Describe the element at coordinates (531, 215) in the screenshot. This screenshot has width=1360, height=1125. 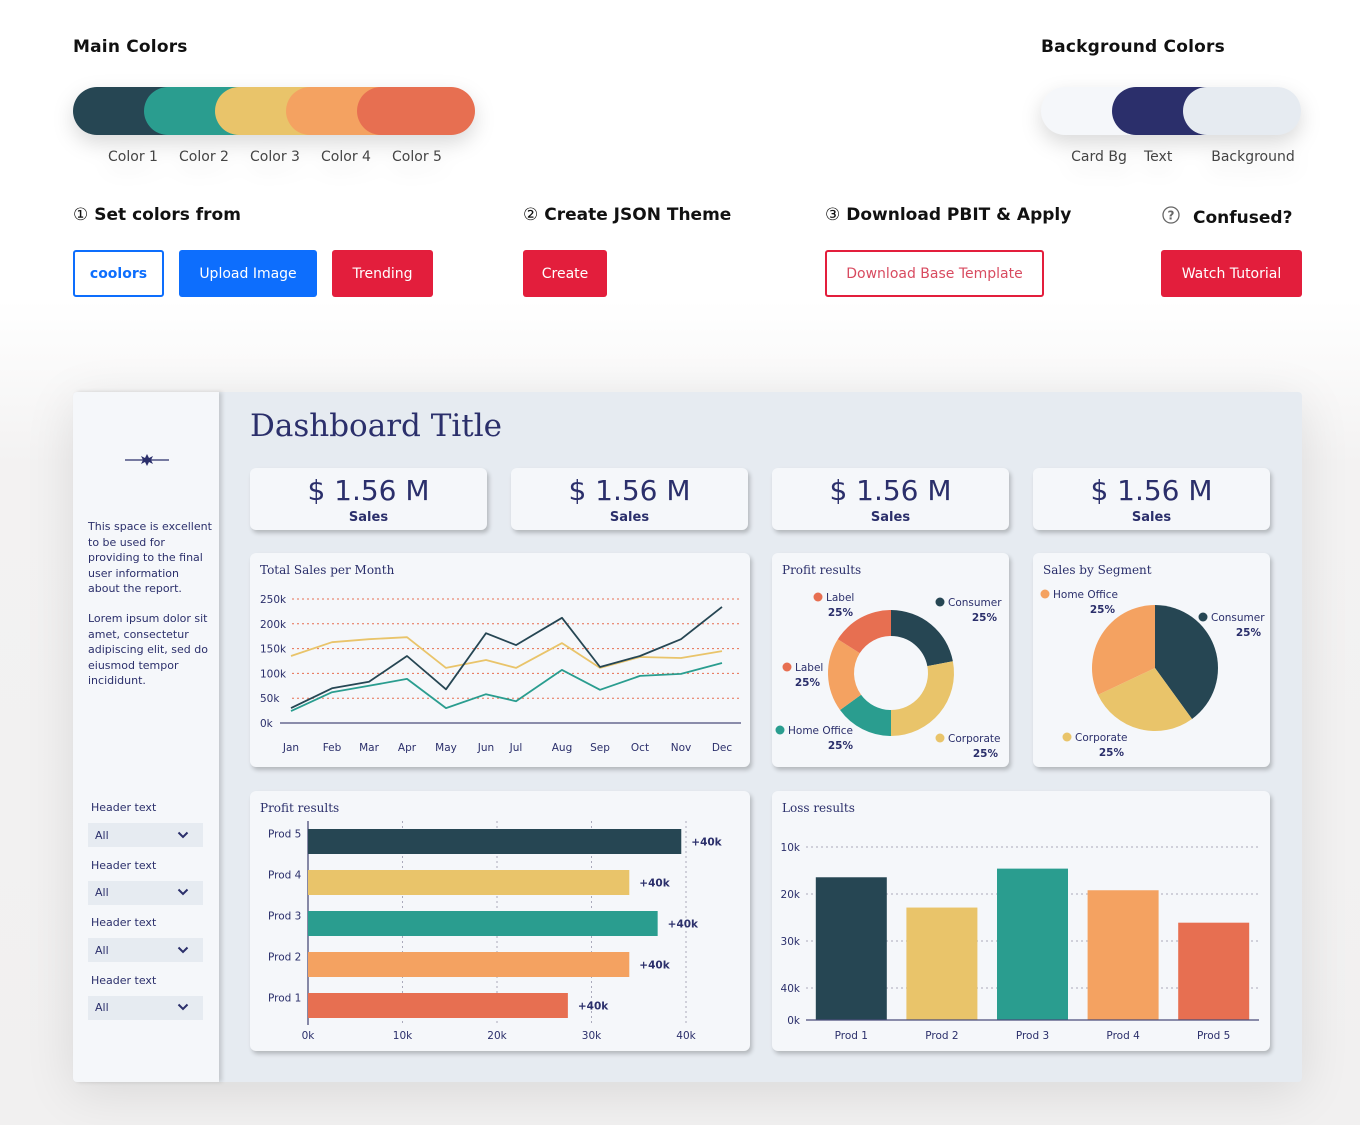
I see `step2-number: ②` at that location.